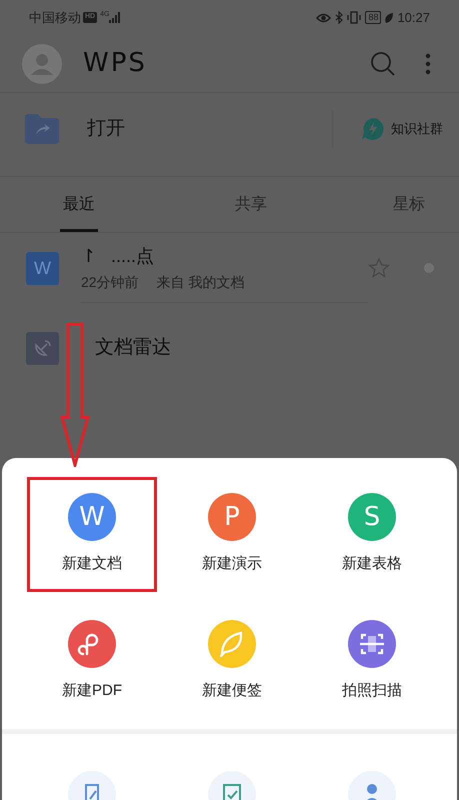  Describe the element at coordinates (200, 282) in the screenshot. I see `file-source: 来自 我的文档` at that location.